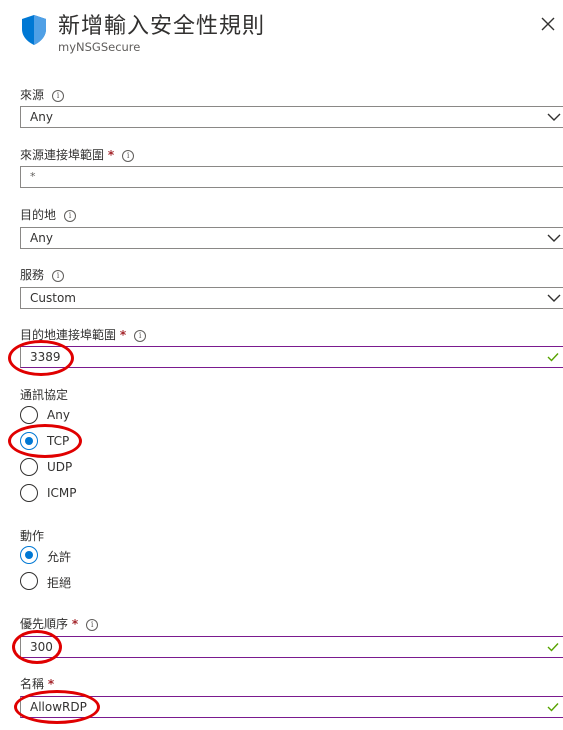  Describe the element at coordinates (33, 176) in the screenshot. I see `source-port-placeholder: *` at that location.